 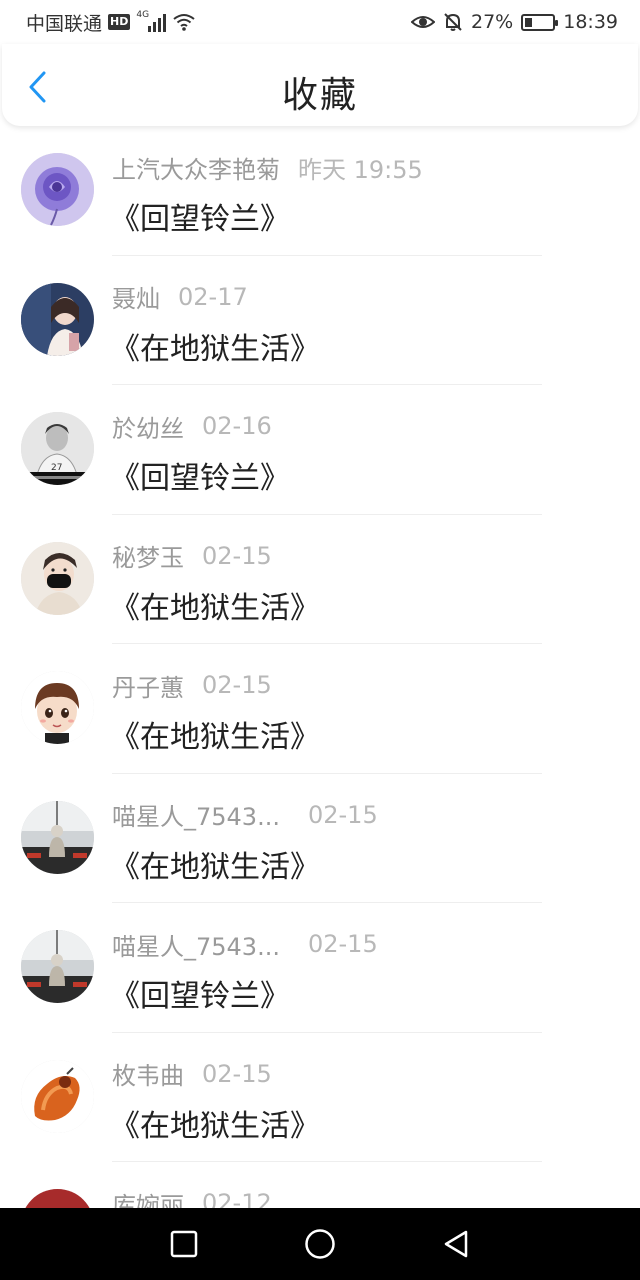 I want to click on bell-muted-icon, so click(x=453, y=22).